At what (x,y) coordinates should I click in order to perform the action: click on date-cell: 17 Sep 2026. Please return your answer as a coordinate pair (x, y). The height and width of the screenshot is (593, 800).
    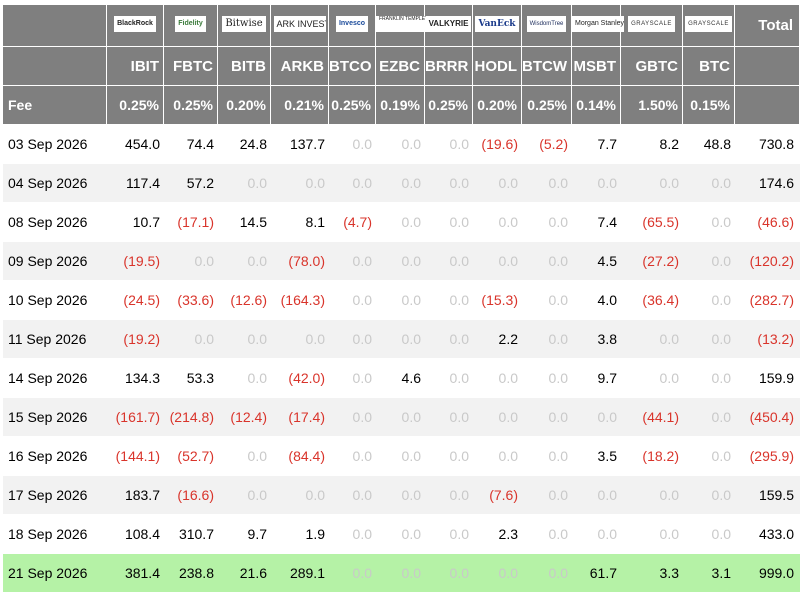
    Looking at the image, I should click on (55, 495).